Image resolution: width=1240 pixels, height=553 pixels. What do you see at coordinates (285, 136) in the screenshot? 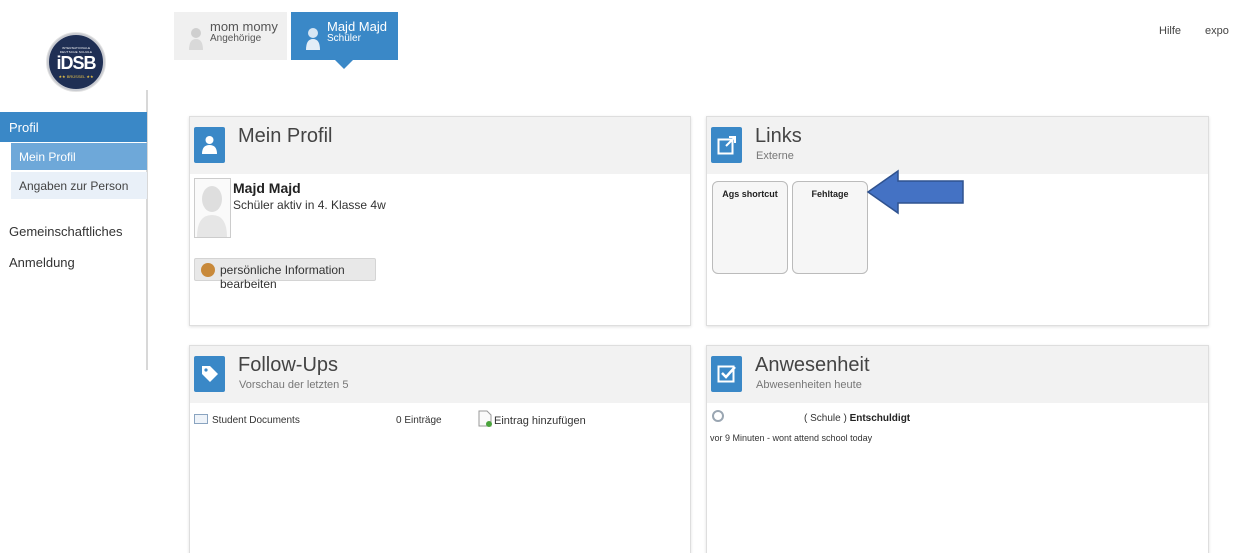
I see `panel-title: Mein Profil` at bounding box center [285, 136].